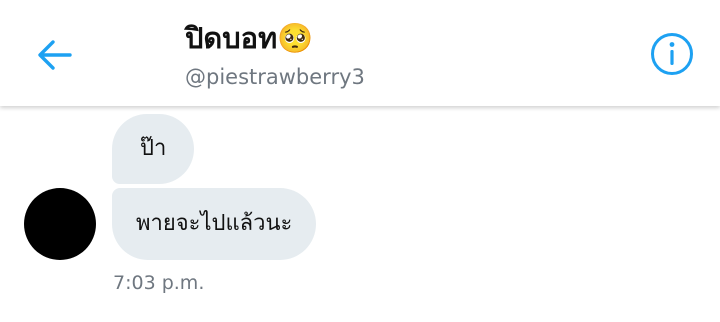  Describe the element at coordinates (60, 224) in the screenshot. I see `avatar` at that location.